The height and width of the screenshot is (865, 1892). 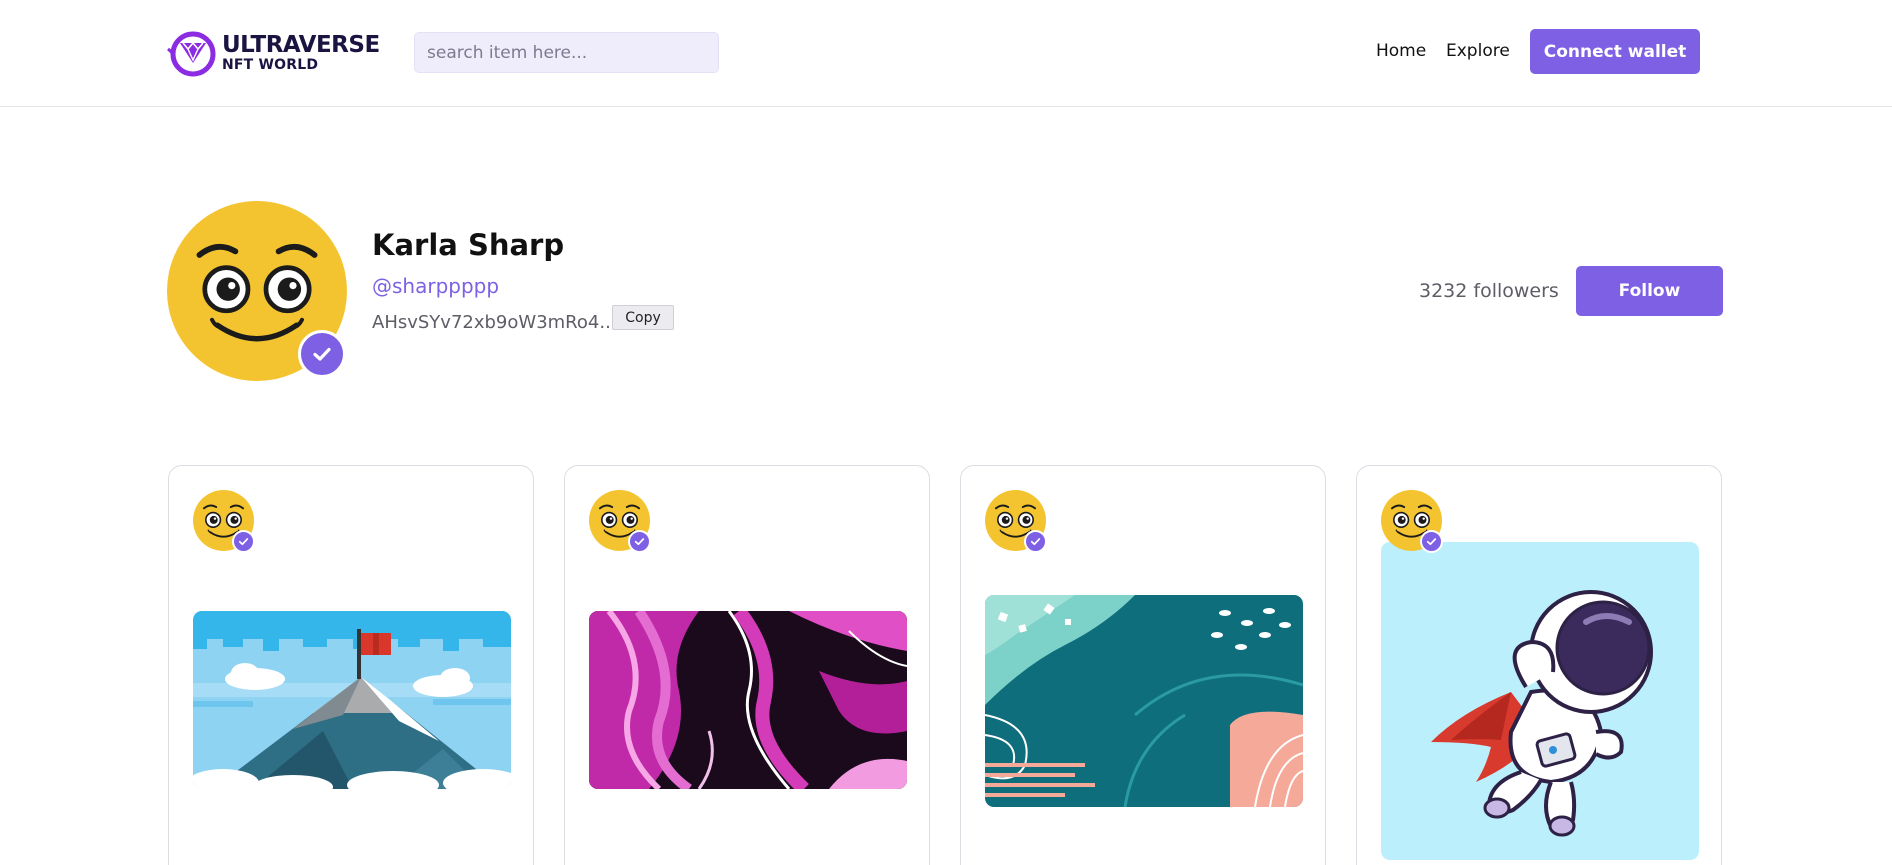 What do you see at coordinates (435, 286) in the screenshot?
I see `profile-handle: @sharppppp` at bounding box center [435, 286].